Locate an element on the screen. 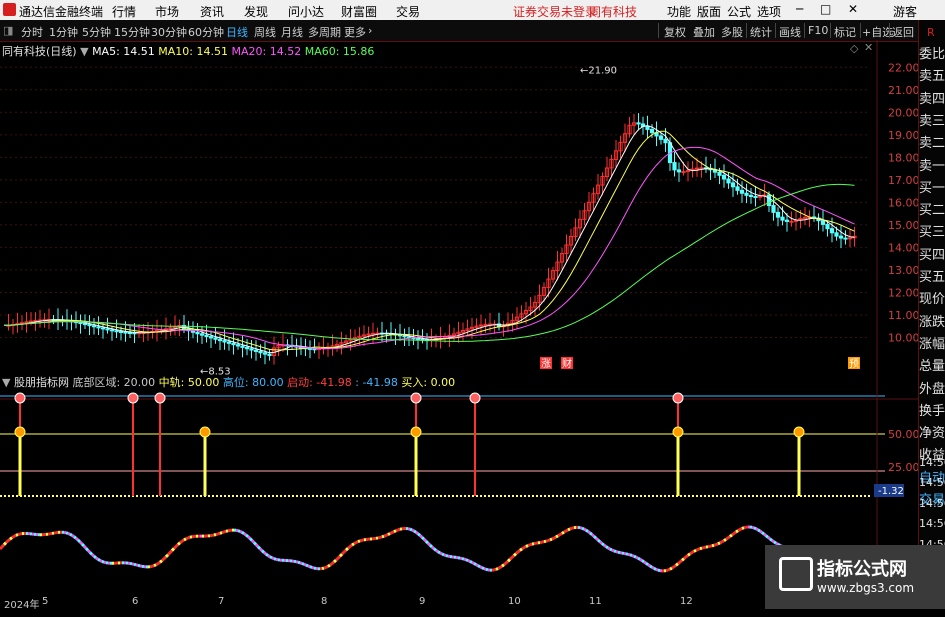  sidebar-item: 卖五 is located at coordinates (932, 77).